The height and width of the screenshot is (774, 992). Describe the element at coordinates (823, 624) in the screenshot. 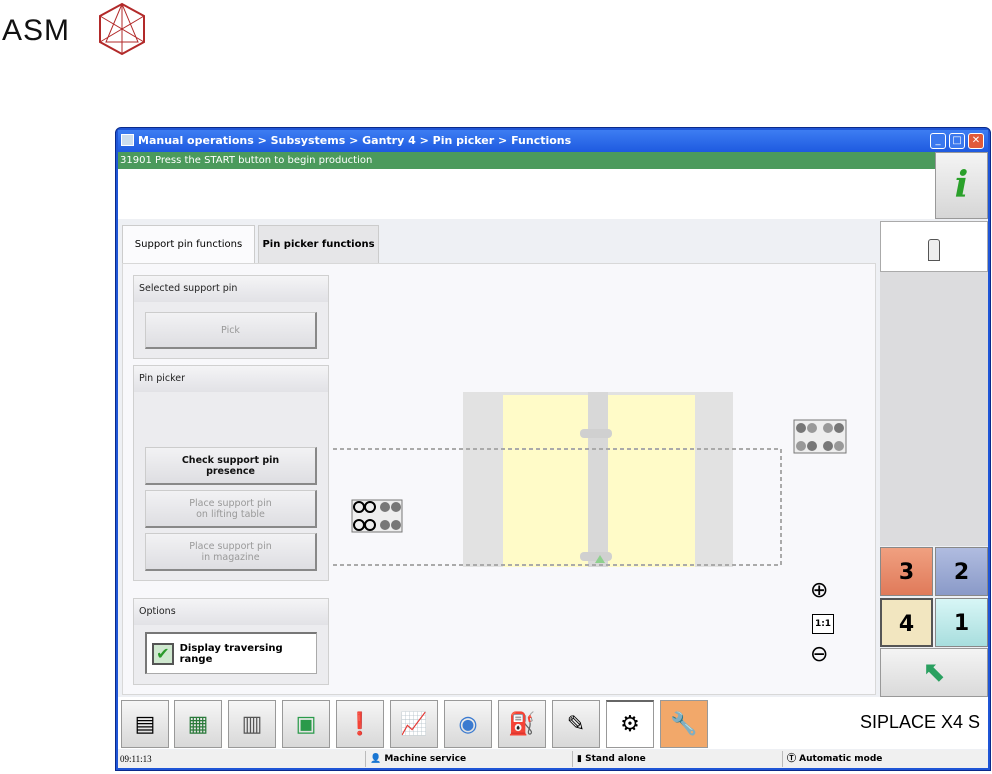

I see `zoom-reset-button: 1:1` at that location.